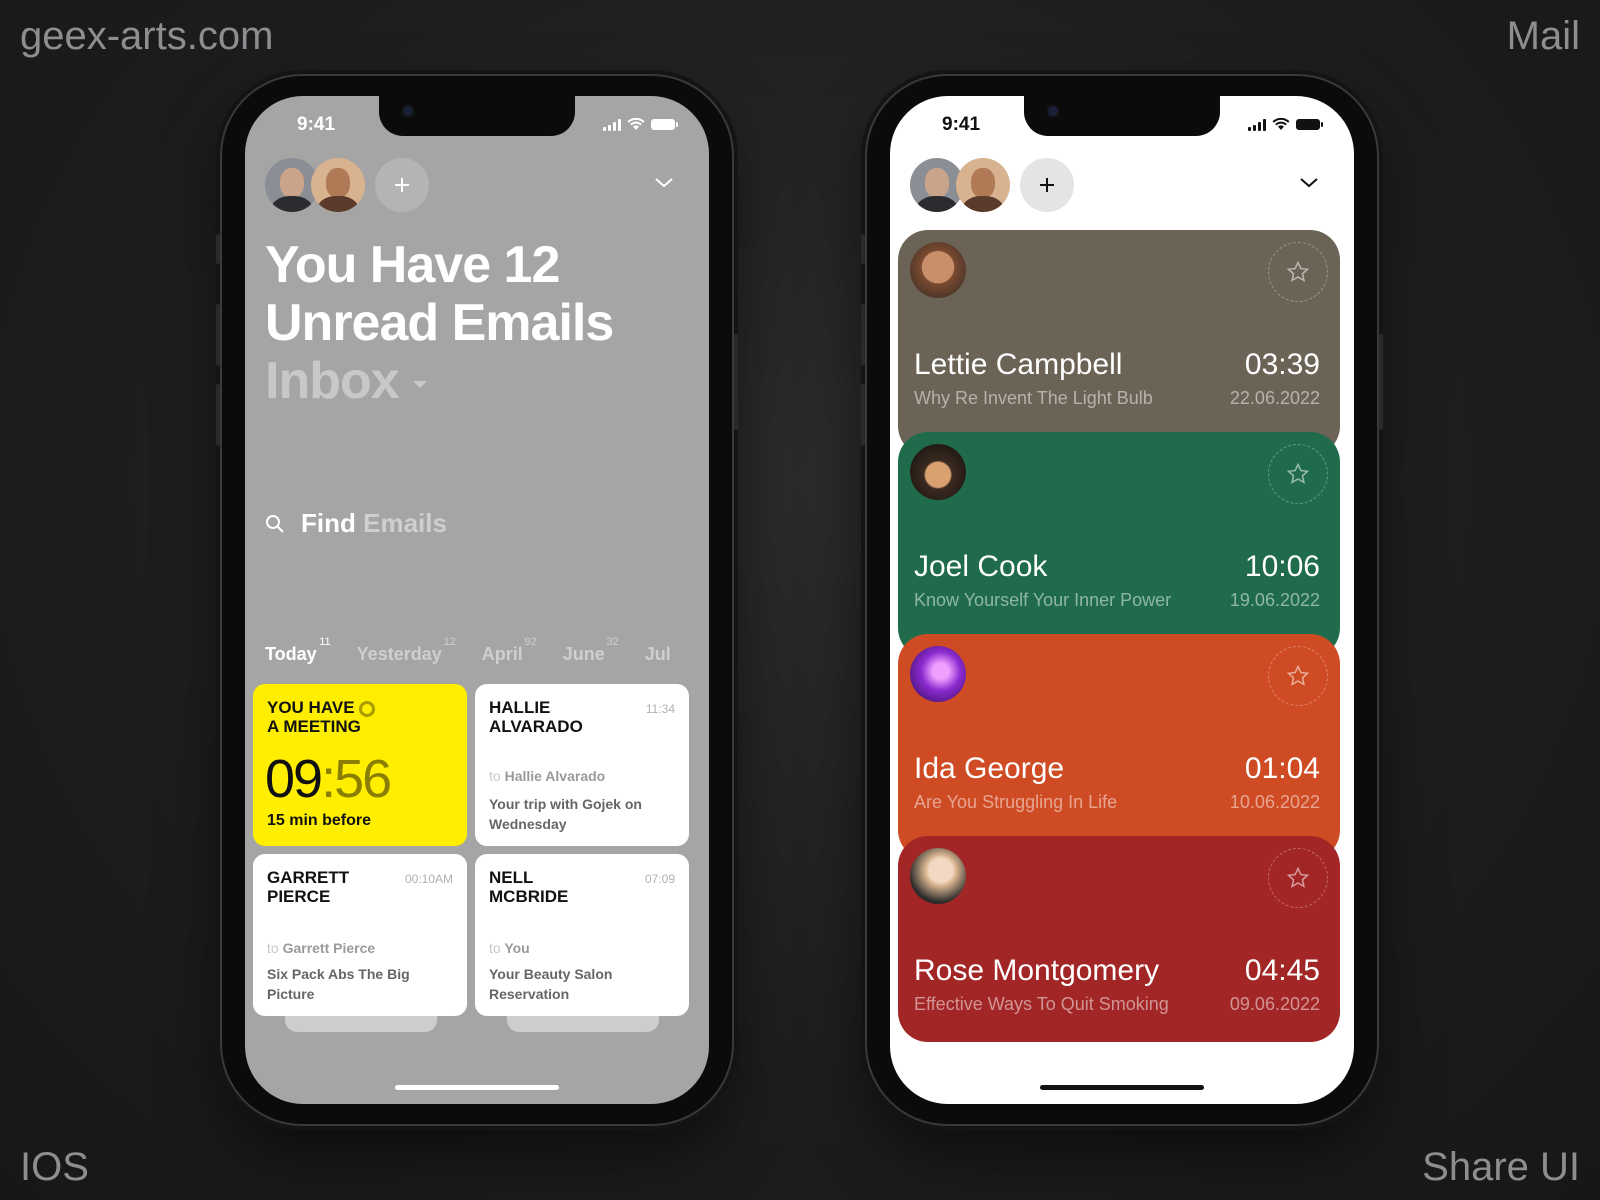  I want to click on recipient-name: Garrett Pierce, so click(329, 948).